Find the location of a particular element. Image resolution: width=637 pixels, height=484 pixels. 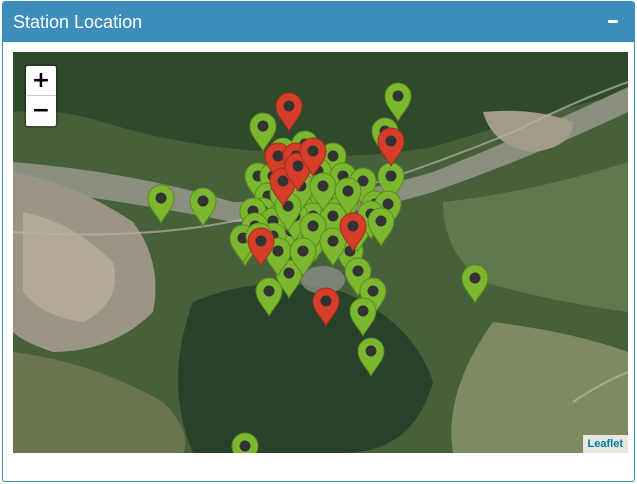

panel-title: Station Location is located at coordinates (78, 22).